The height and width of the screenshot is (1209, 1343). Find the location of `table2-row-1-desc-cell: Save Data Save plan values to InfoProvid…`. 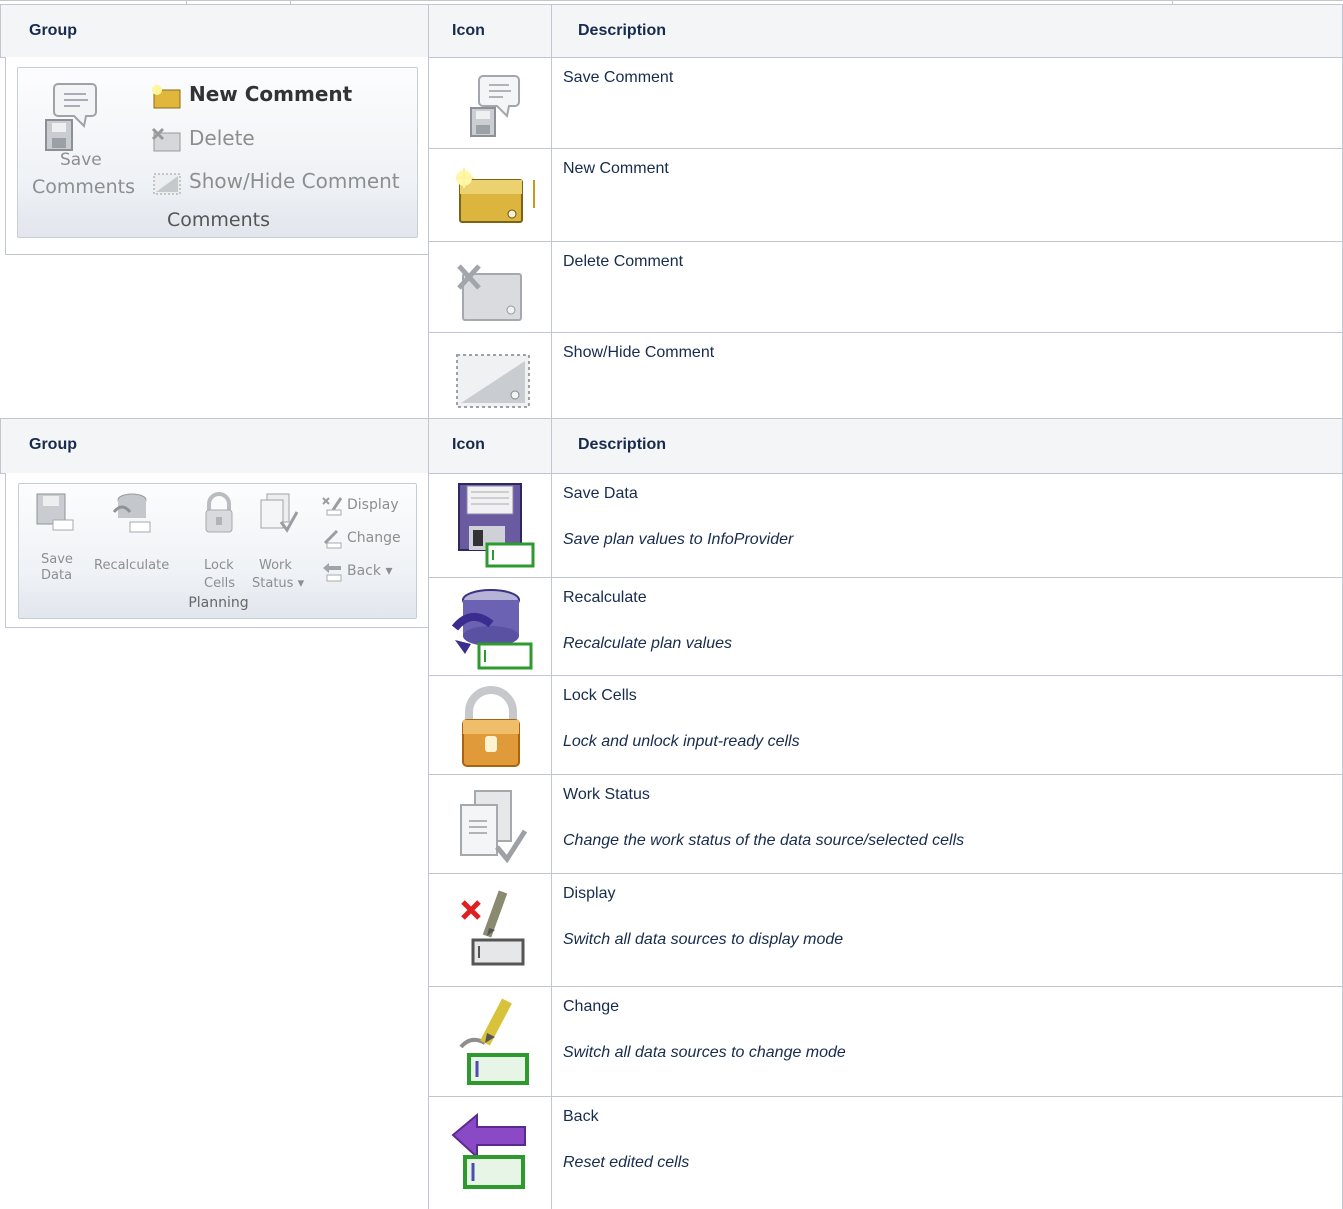

table2-row-1-desc-cell: Save Data Save plan values to InfoProvid… is located at coordinates (947, 525).